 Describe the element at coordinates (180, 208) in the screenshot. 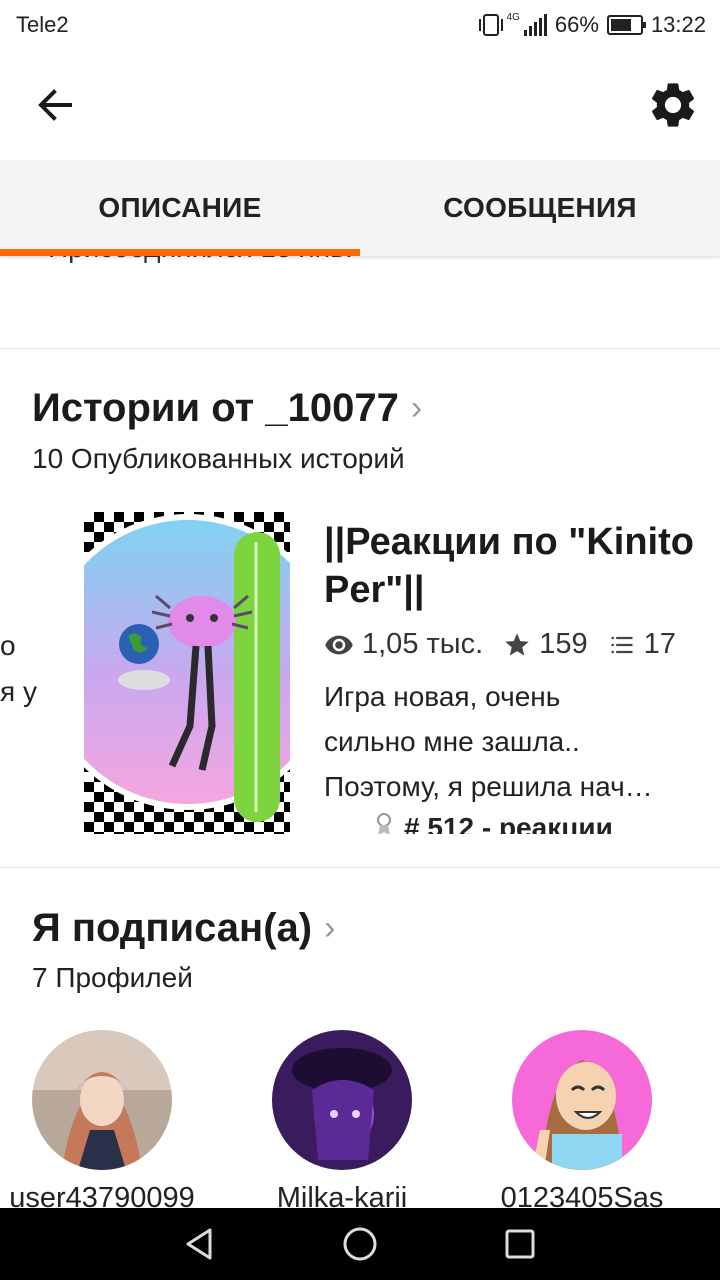

I see `tab-description: ОПИСАНИЕ` at that location.